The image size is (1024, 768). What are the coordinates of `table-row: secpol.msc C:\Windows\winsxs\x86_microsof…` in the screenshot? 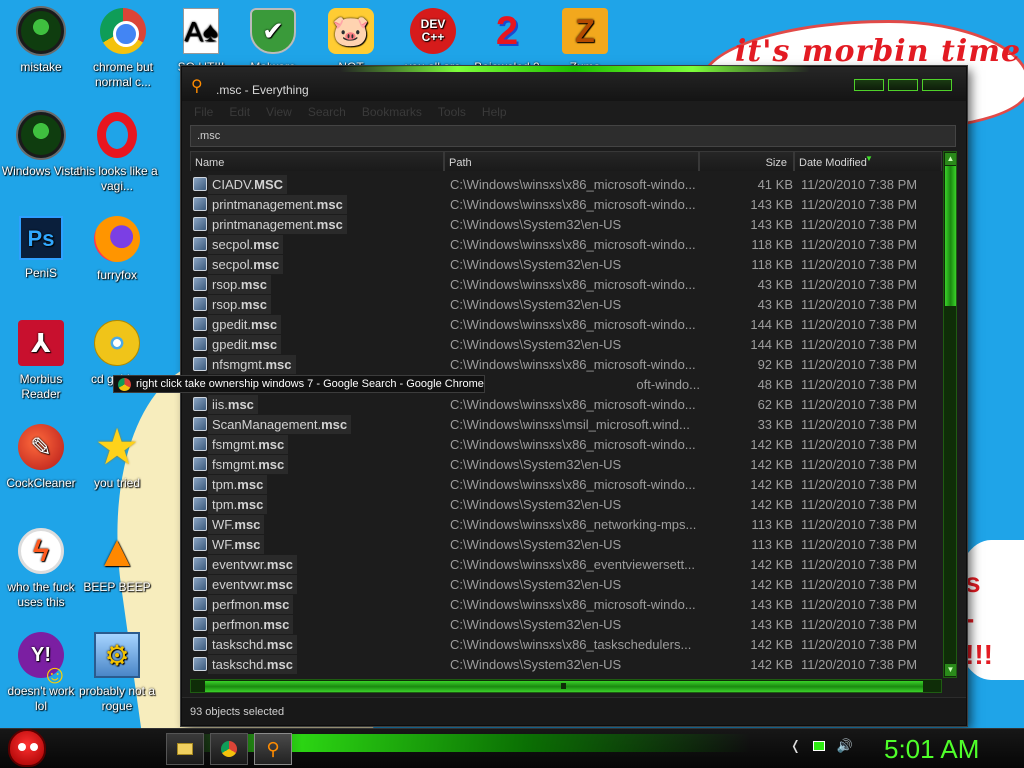 It's located at (566, 244).